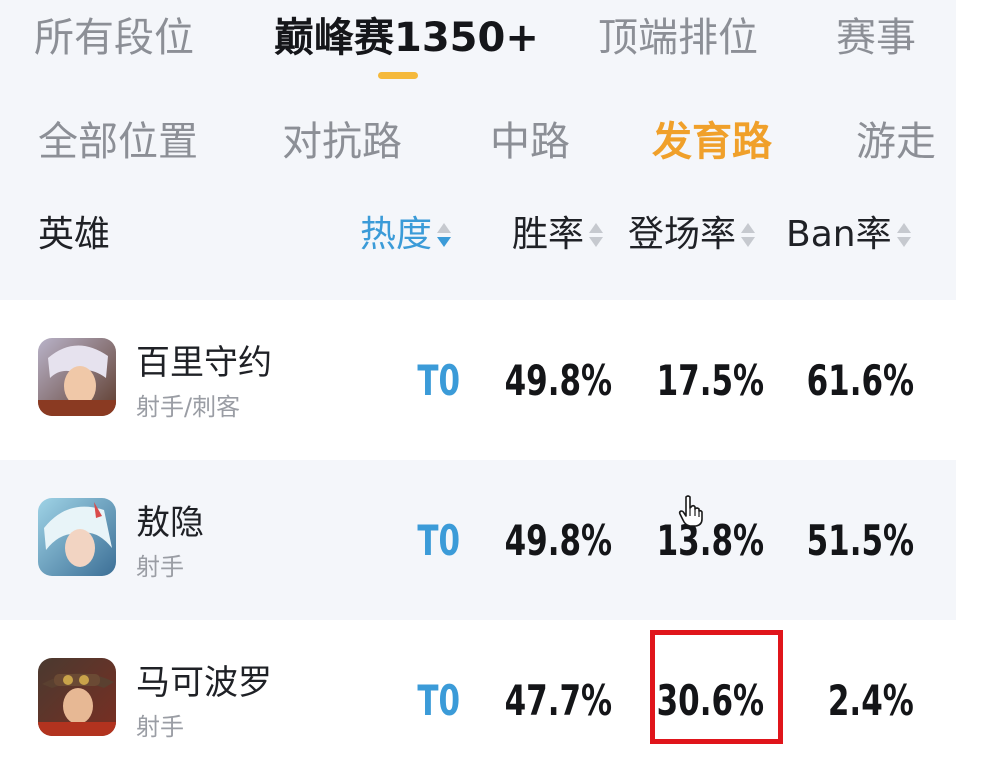 This screenshot has width=990, height=780. What do you see at coordinates (558, 235) in the screenshot?
I see `column-win-rate: 胜率` at bounding box center [558, 235].